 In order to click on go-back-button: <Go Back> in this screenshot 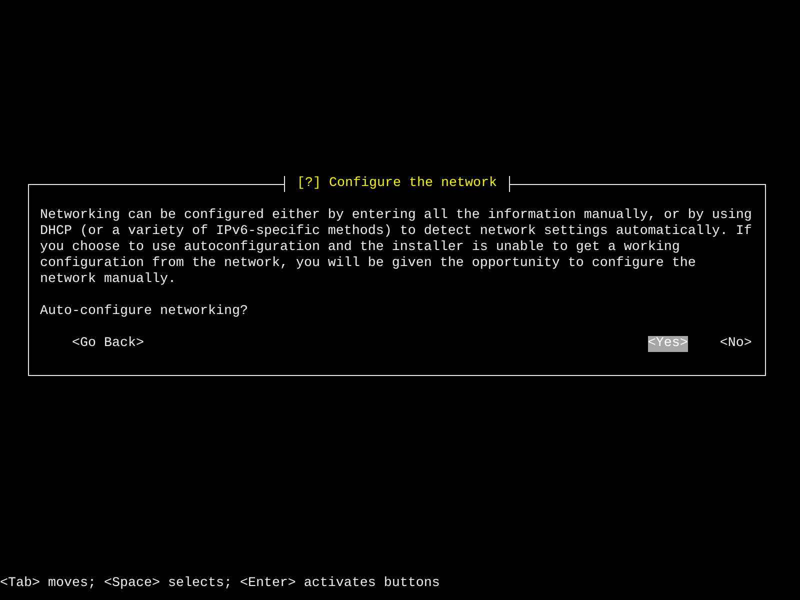, I will do `click(108, 344)`.